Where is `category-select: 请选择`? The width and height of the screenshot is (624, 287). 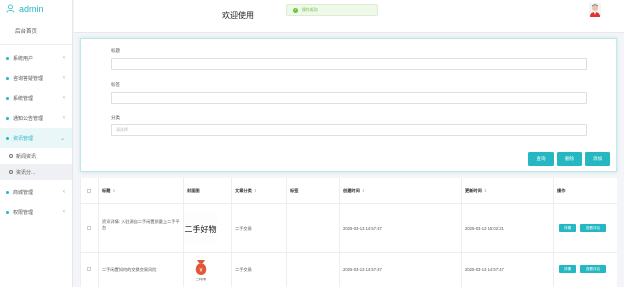
category-select: 请选择 is located at coordinates (349, 130).